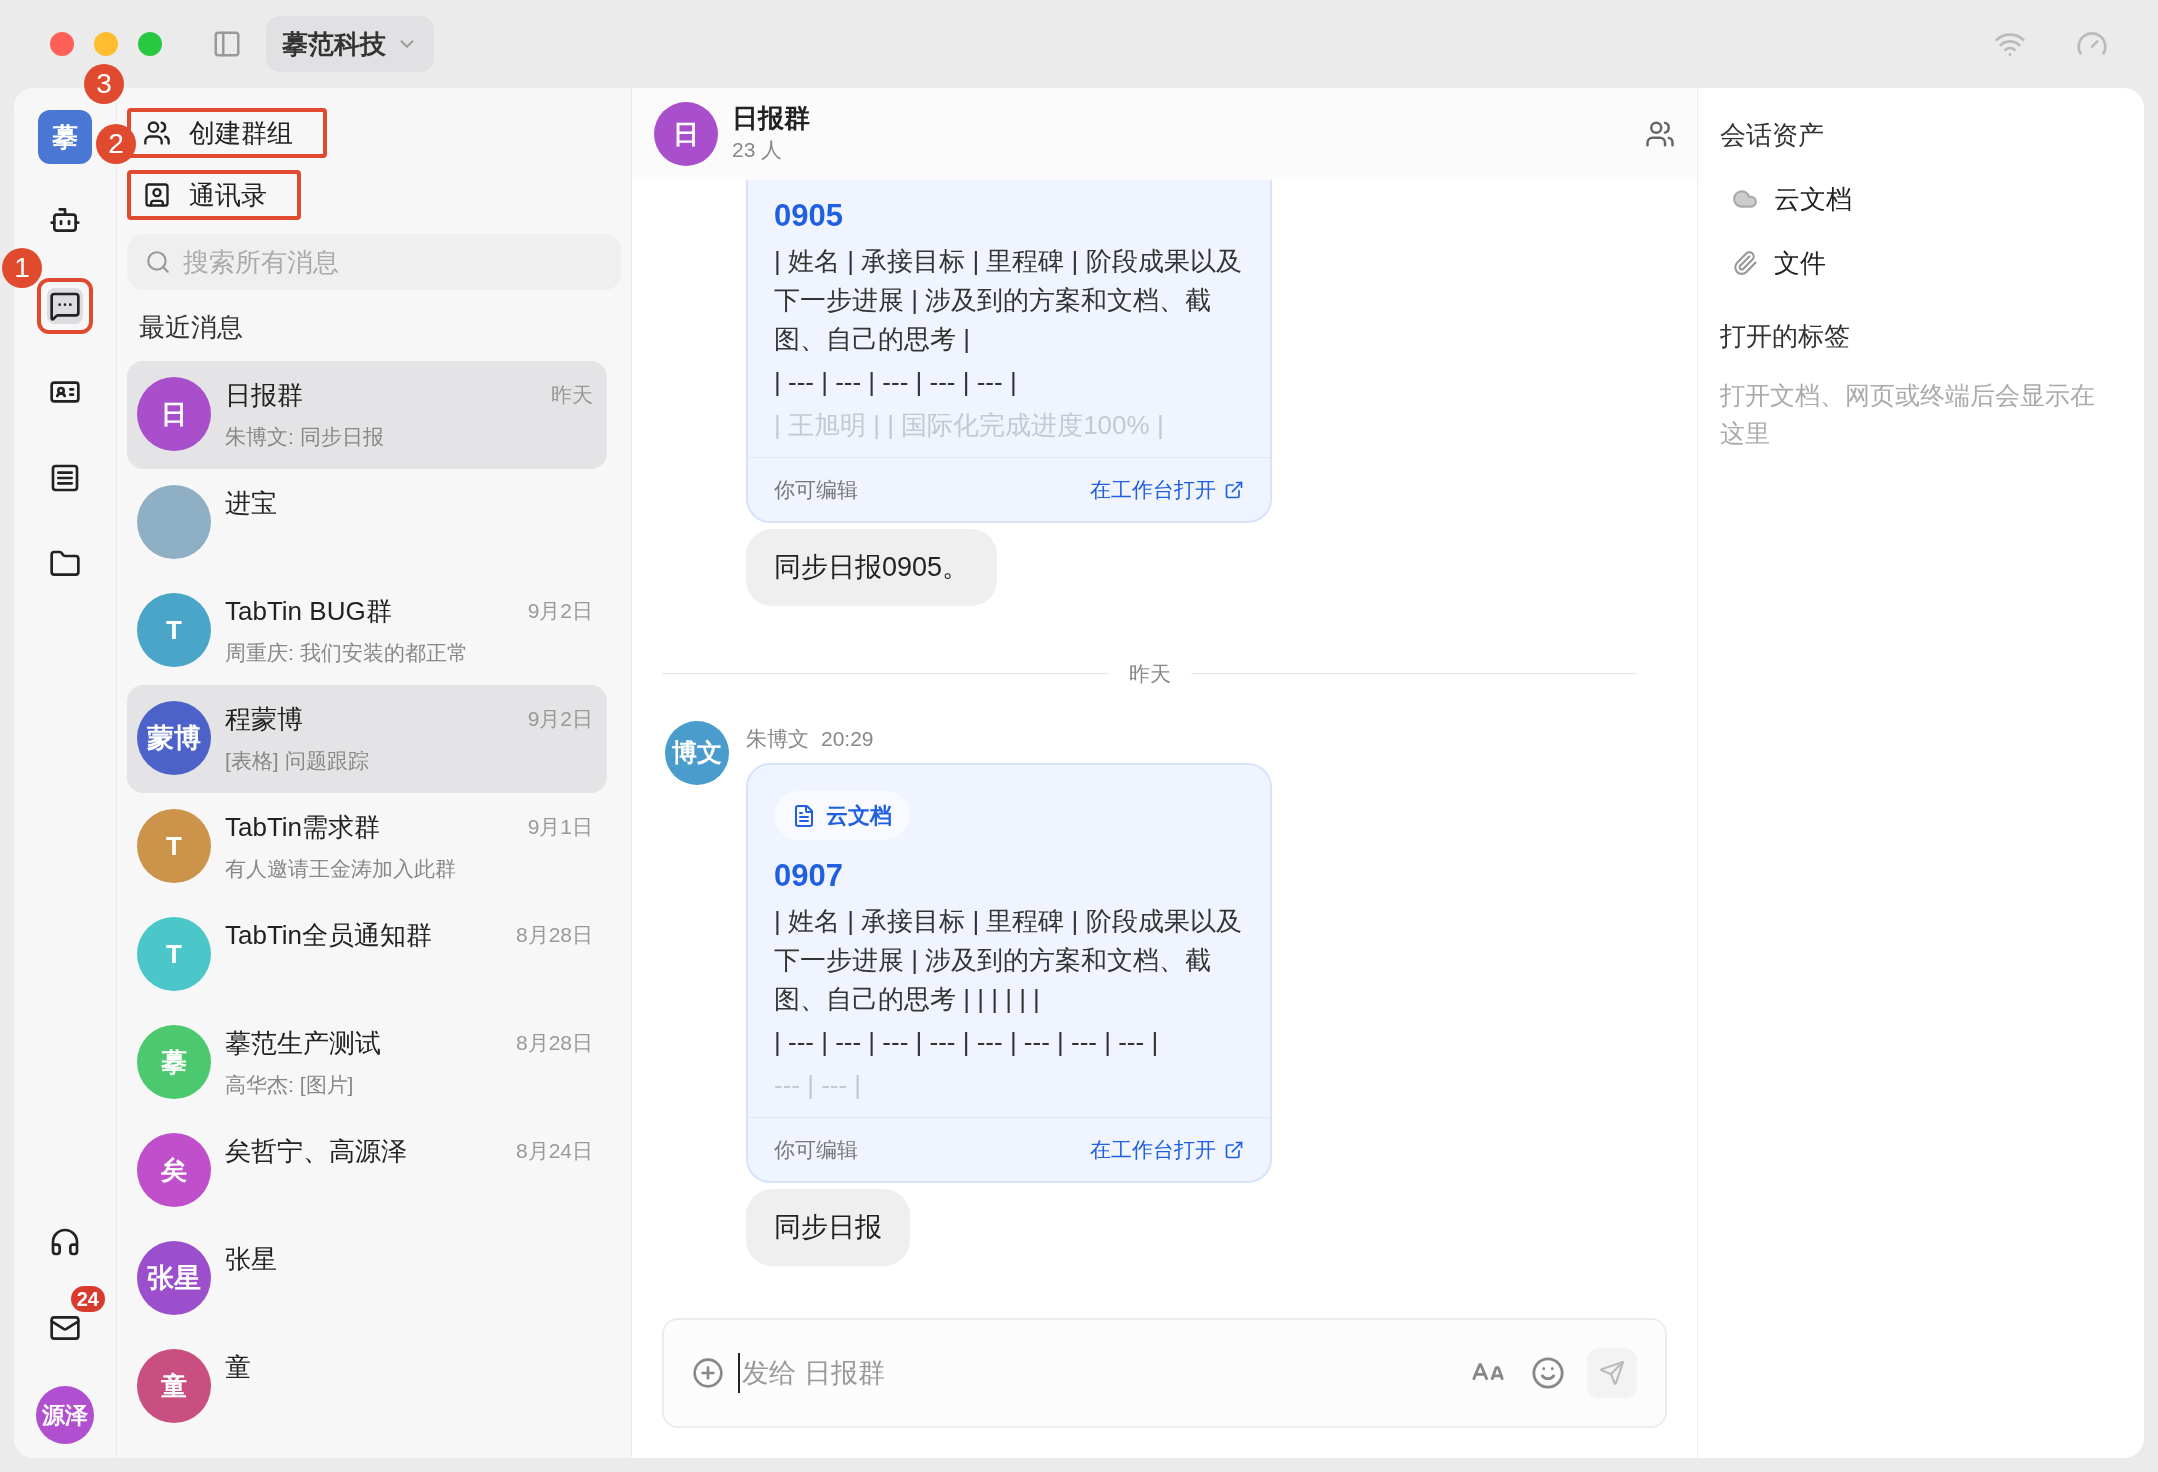 The height and width of the screenshot is (1472, 2158). What do you see at coordinates (174, 1062) in the screenshot?
I see `conversation-avatar: 摹` at bounding box center [174, 1062].